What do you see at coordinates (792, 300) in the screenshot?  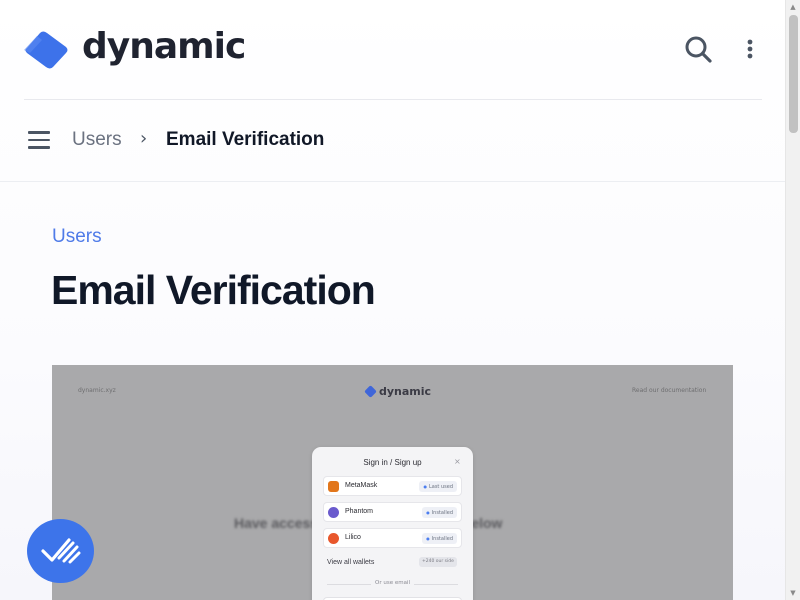 I see `vertical-scrollbar: ▲ ▼` at bounding box center [792, 300].